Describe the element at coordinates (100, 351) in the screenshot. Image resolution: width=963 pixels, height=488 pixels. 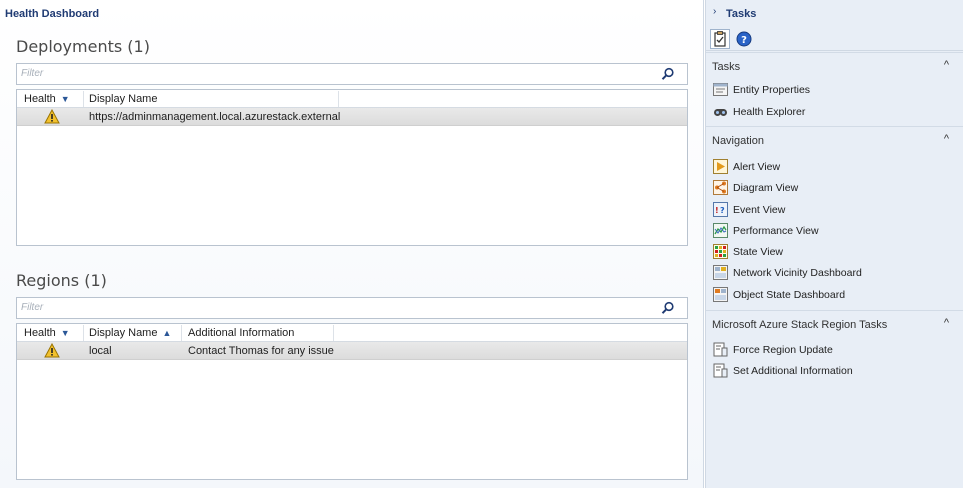
I see `display-name-cell: local` at that location.